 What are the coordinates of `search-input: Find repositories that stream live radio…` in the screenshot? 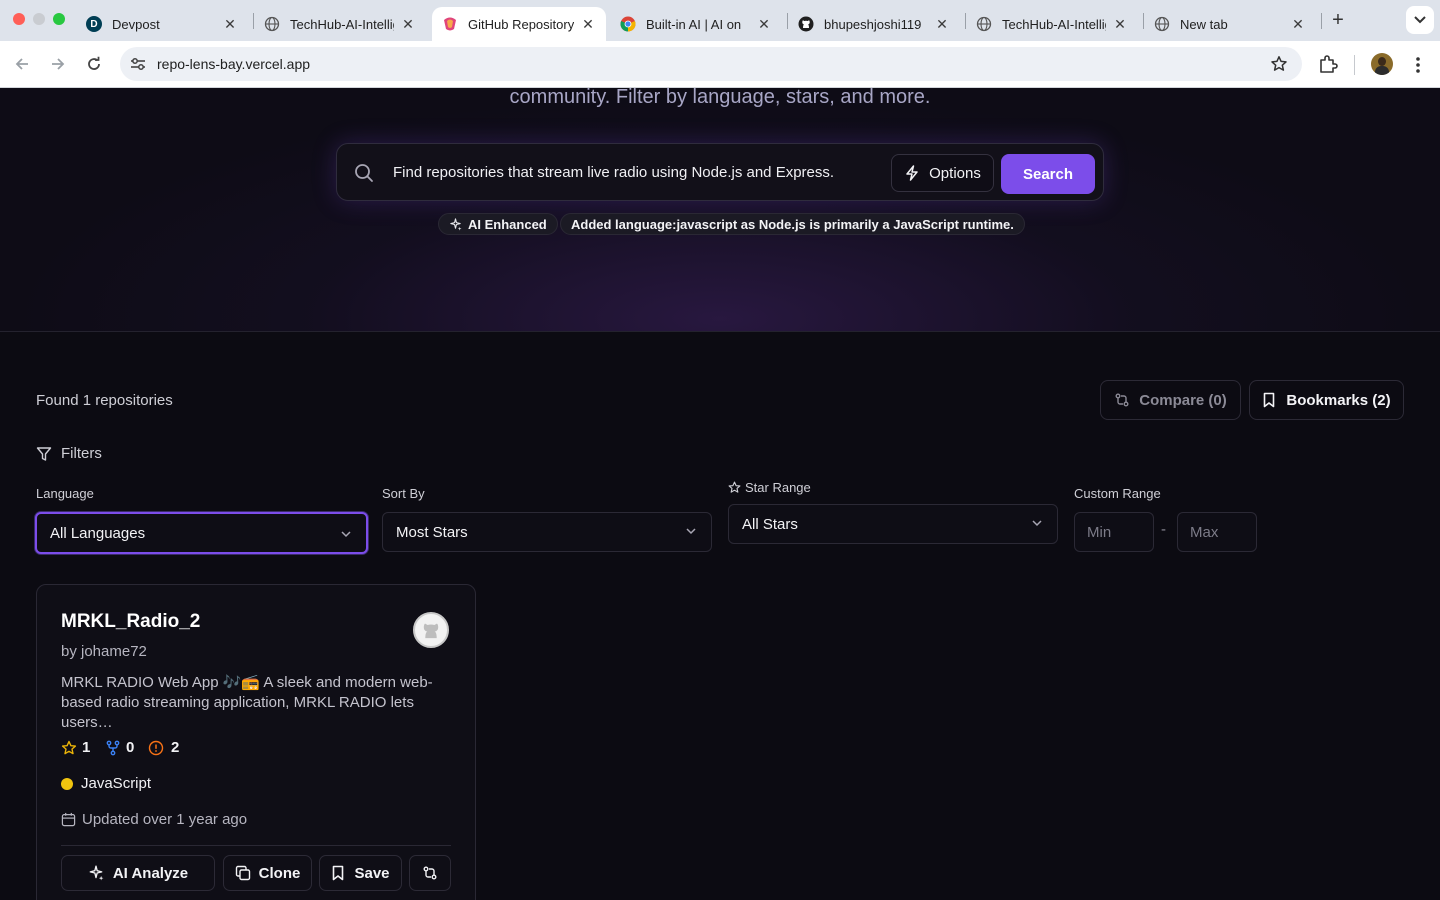 It's located at (613, 172).